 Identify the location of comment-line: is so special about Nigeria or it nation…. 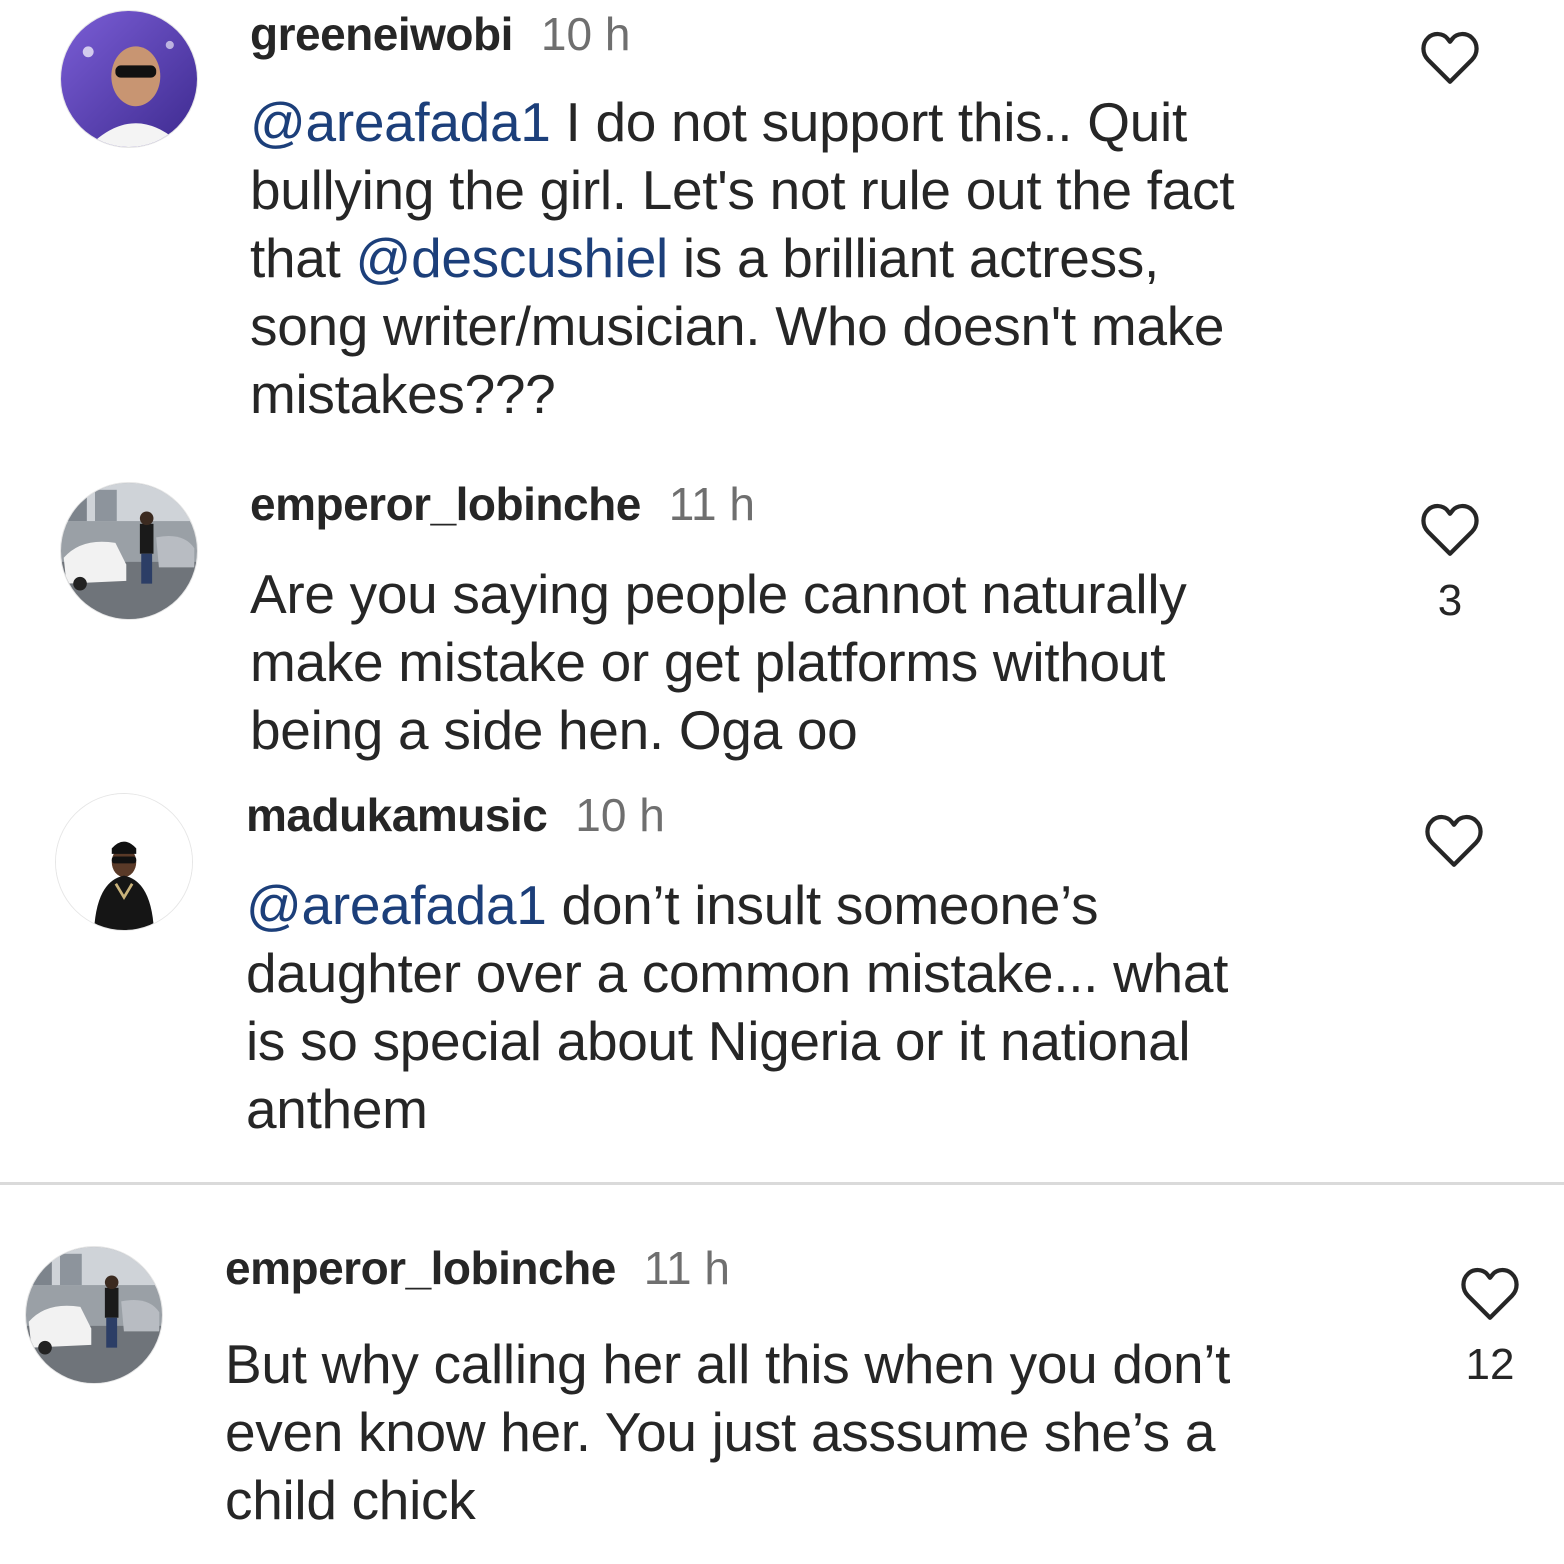
(737, 1041).